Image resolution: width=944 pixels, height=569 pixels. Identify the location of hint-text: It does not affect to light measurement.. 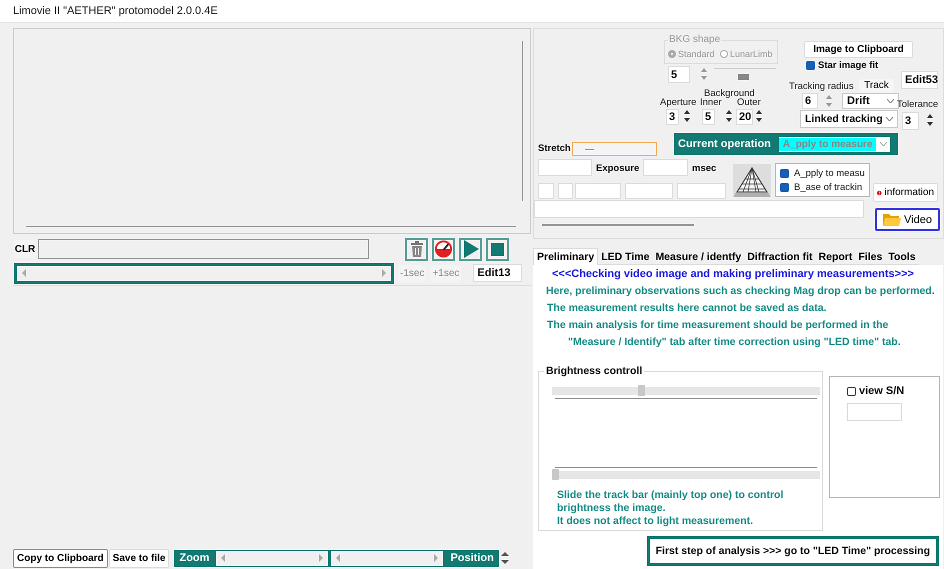
(655, 521).